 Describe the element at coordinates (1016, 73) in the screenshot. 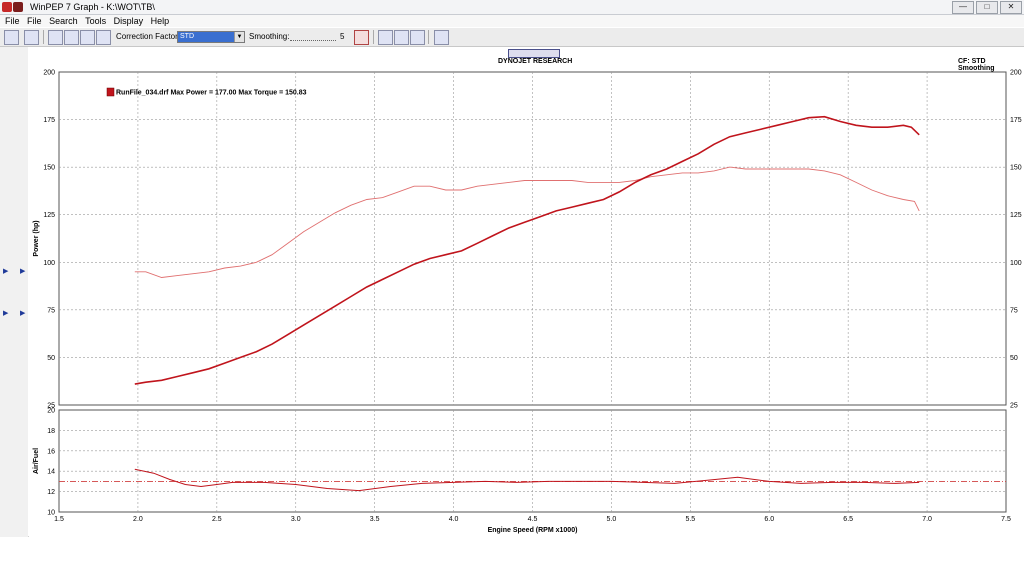

I see `power-y-tick-label-right: 200` at that location.